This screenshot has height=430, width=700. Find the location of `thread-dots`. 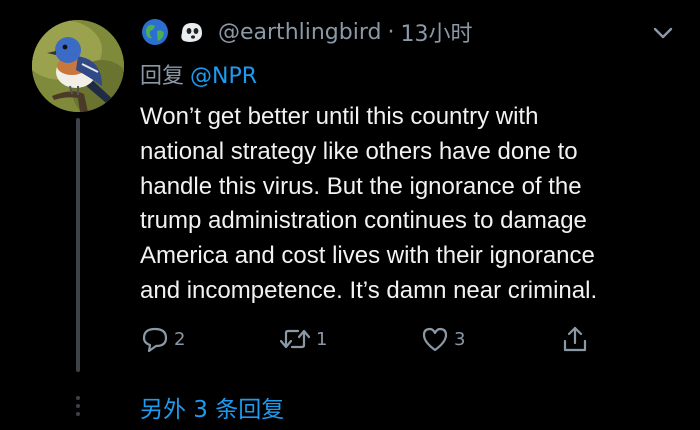

thread-dots is located at coordinates (78, 408).